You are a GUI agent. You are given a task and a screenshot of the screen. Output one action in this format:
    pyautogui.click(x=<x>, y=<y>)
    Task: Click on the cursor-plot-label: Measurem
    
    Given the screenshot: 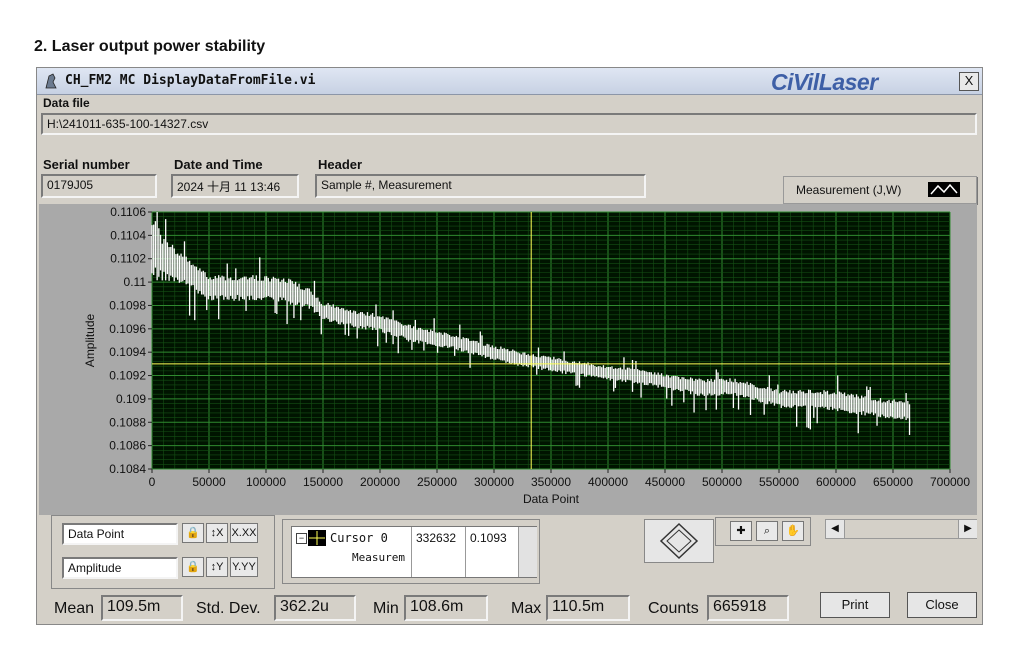 What is the action you would take?
    pyautogui.click(x=378, y=557)
    